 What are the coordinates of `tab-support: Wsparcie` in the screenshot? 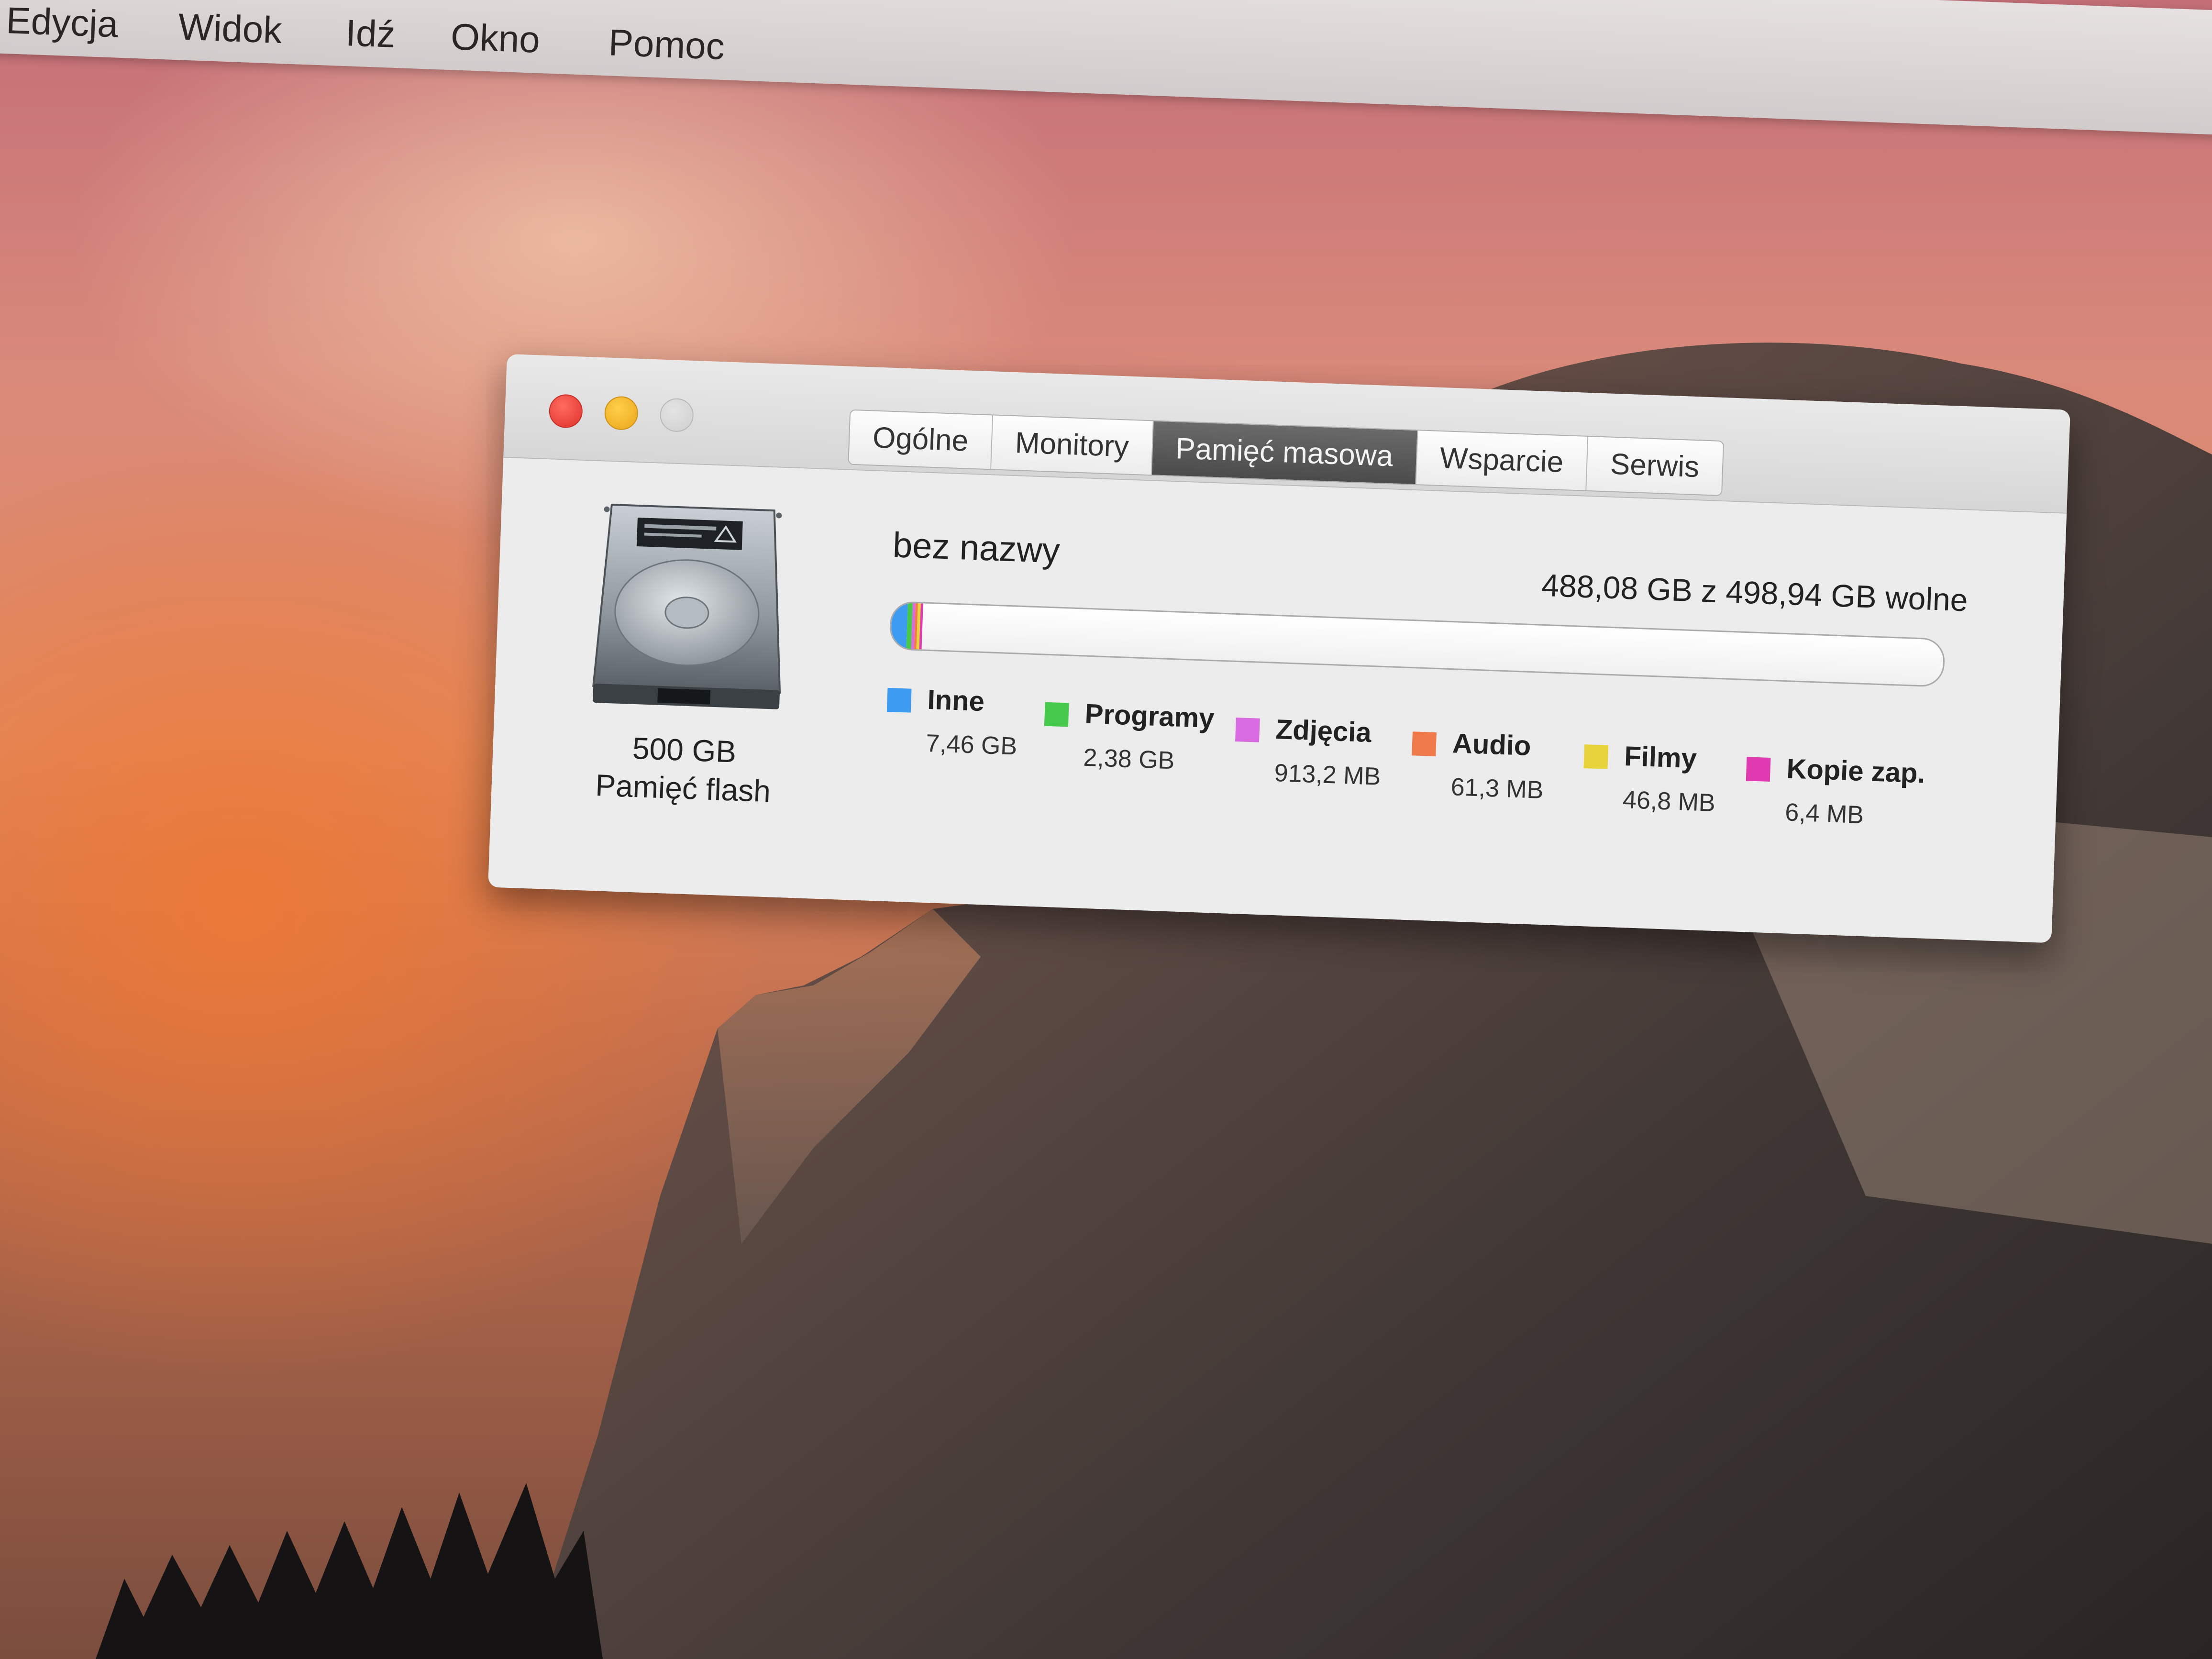 It's located at (1502, 460).